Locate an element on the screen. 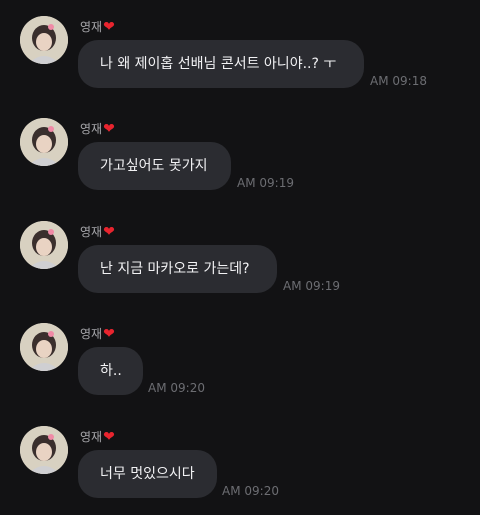 The height and width of the screenshot is (515, 480). message-bubble: 가고싶어도 못가지 is located at coordinates (154, 166).